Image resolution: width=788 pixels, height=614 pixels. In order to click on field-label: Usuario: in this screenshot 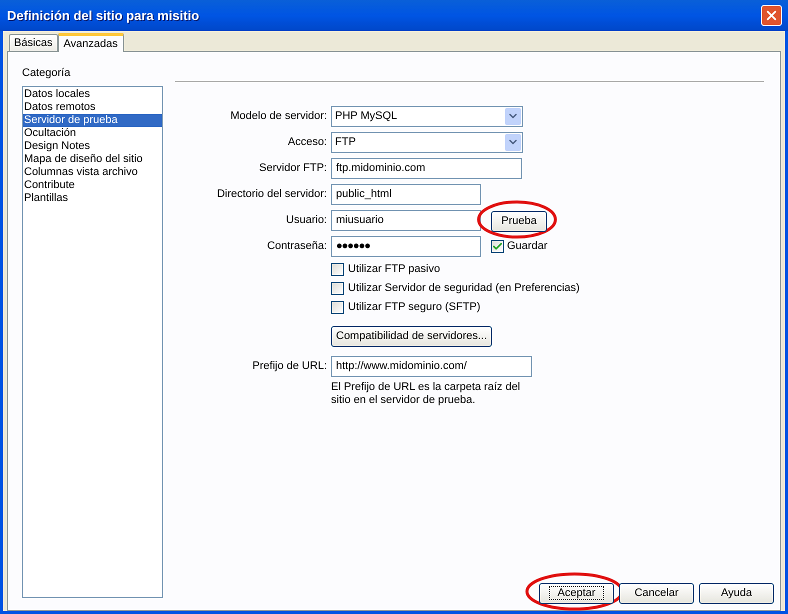, I will do `click(306, 220)`.